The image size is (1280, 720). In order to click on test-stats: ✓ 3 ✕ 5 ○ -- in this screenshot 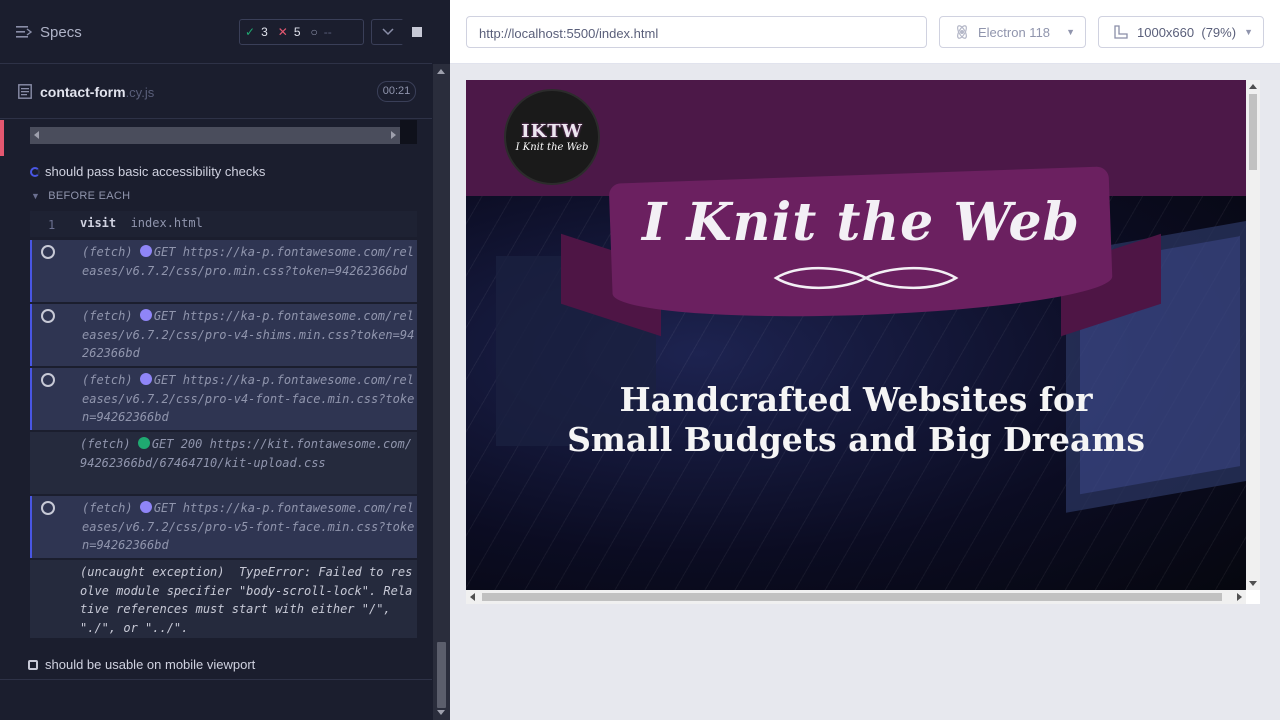, I will do `click(301, 32)`.